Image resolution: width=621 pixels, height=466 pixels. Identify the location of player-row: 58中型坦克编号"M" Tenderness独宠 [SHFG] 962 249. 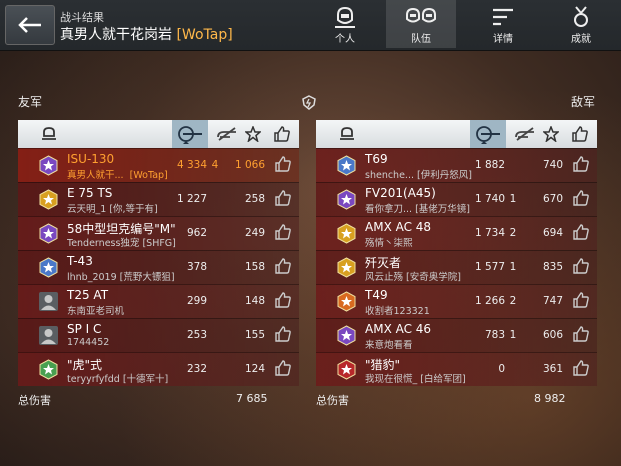
(158, 233).